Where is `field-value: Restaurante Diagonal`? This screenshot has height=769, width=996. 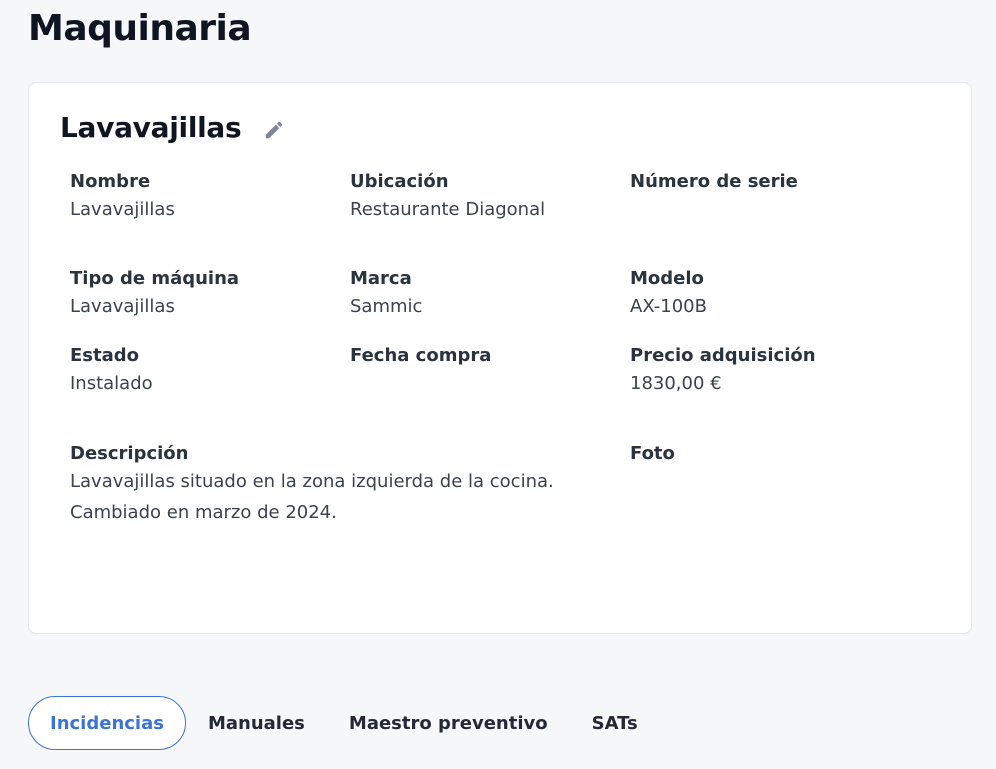
field-value: Restaurante Diagonal is located at coordinates (448, 209).